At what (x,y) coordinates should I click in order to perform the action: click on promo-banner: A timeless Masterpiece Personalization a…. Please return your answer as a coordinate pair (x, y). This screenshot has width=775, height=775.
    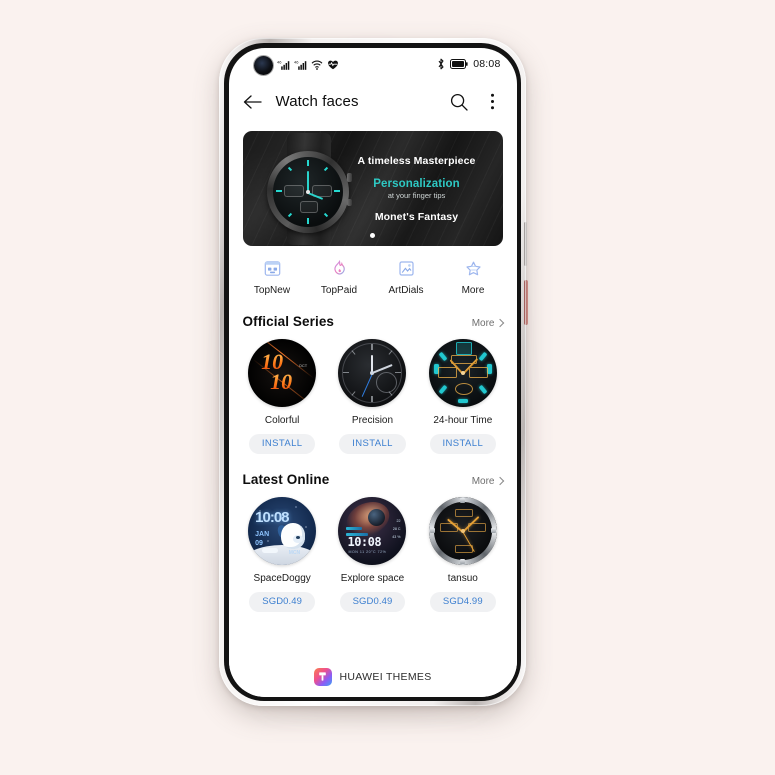
    Looking at the image, I should click on (372, 188).